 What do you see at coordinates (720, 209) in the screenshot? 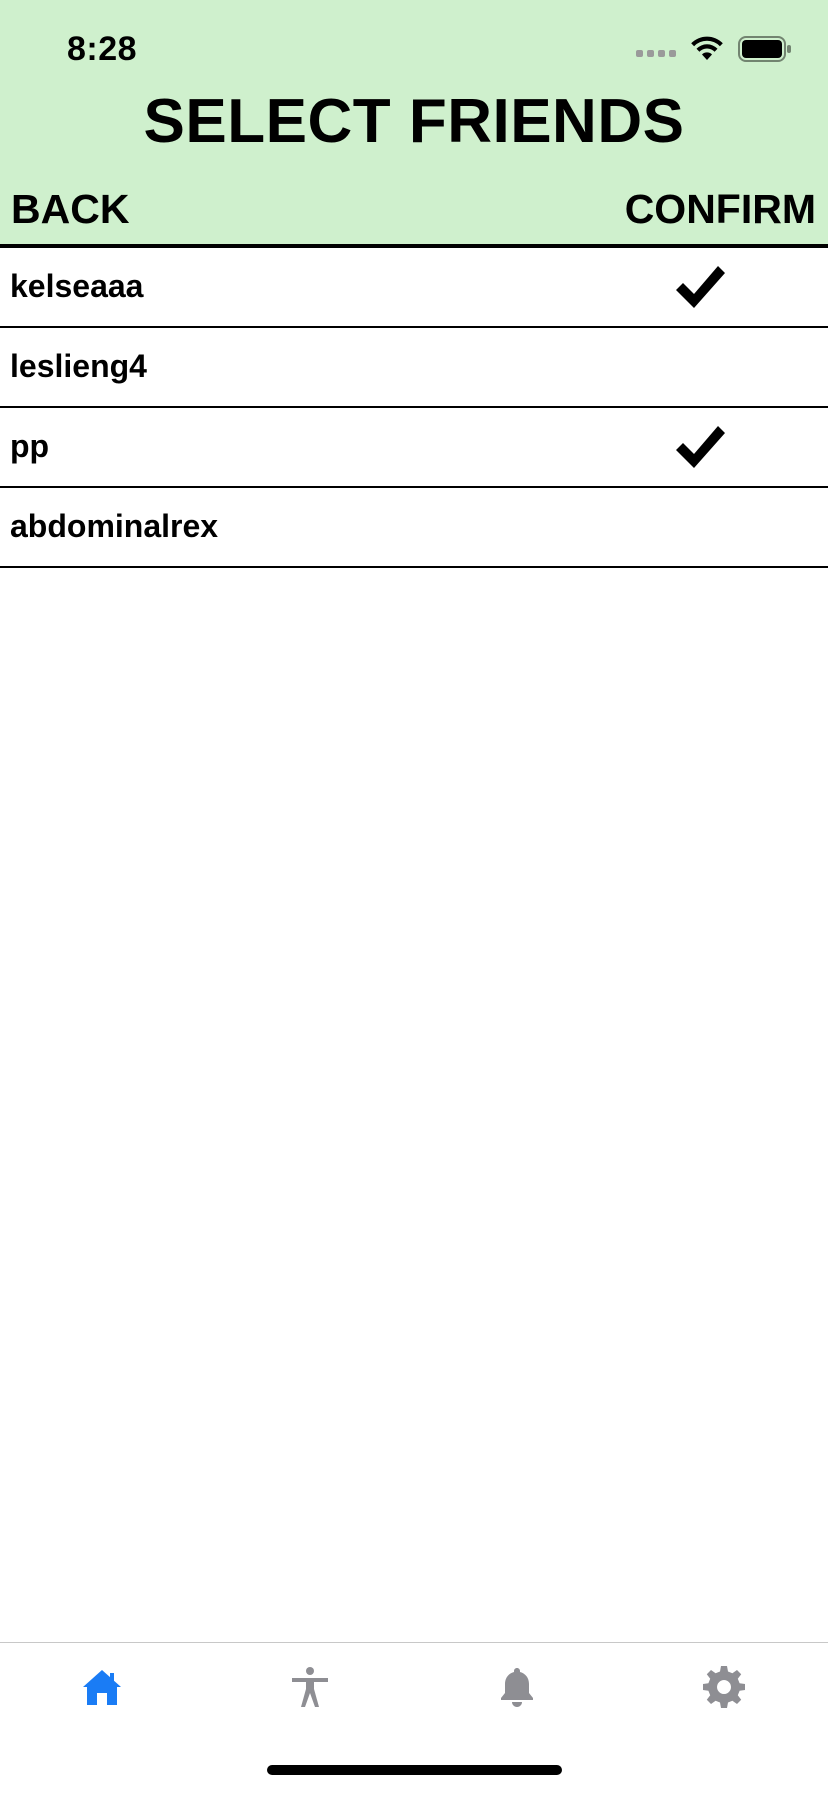
I see `confirm-button: CONFIRM` at bounding box center [720, 209].